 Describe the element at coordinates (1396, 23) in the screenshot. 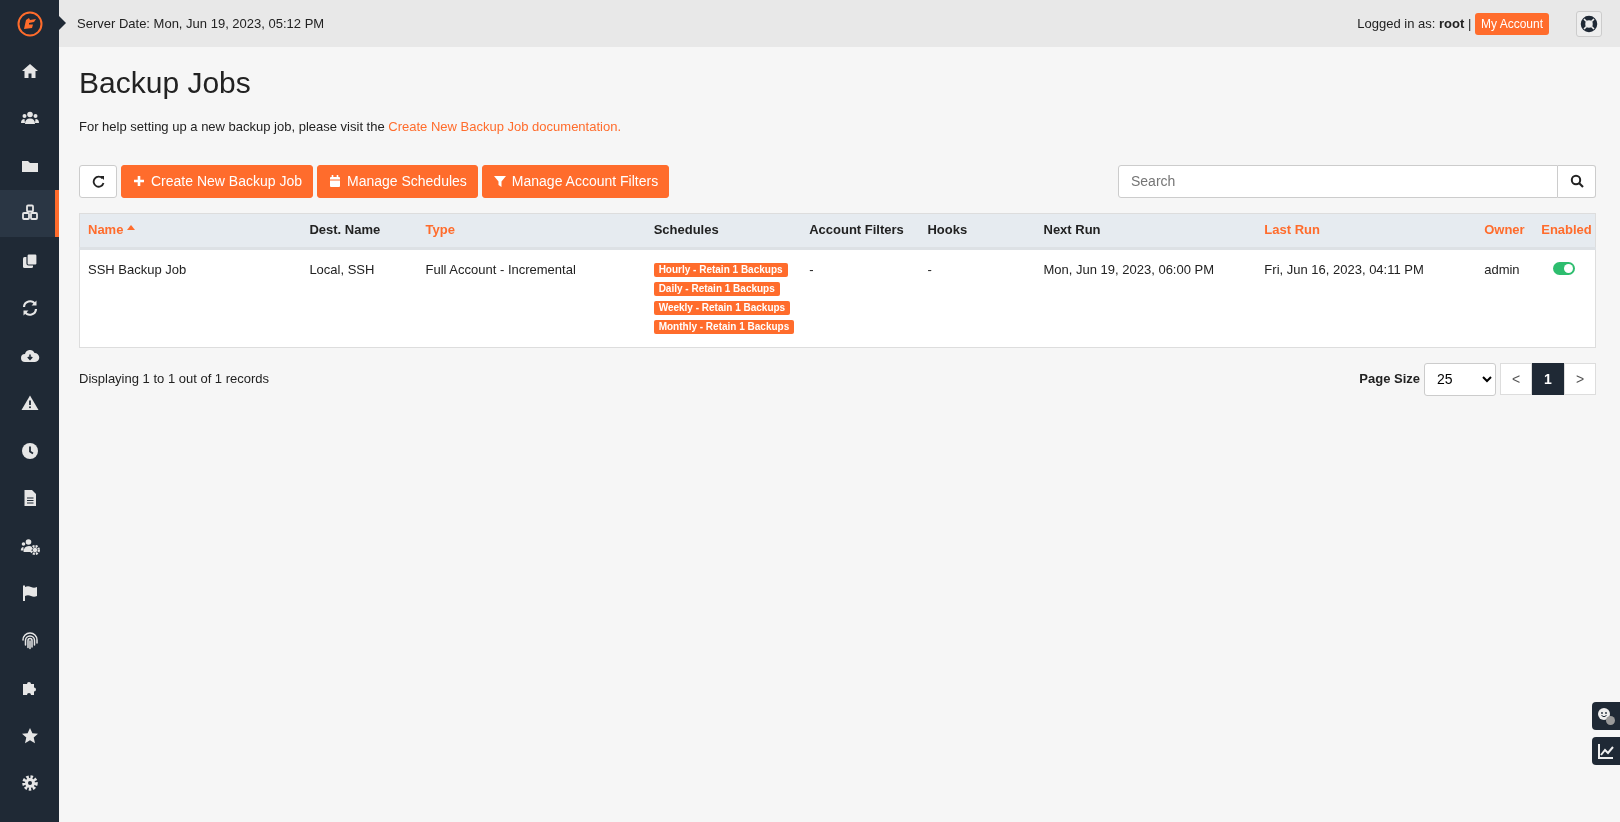

I see `logged-in-label: Logged in as:` at that location.